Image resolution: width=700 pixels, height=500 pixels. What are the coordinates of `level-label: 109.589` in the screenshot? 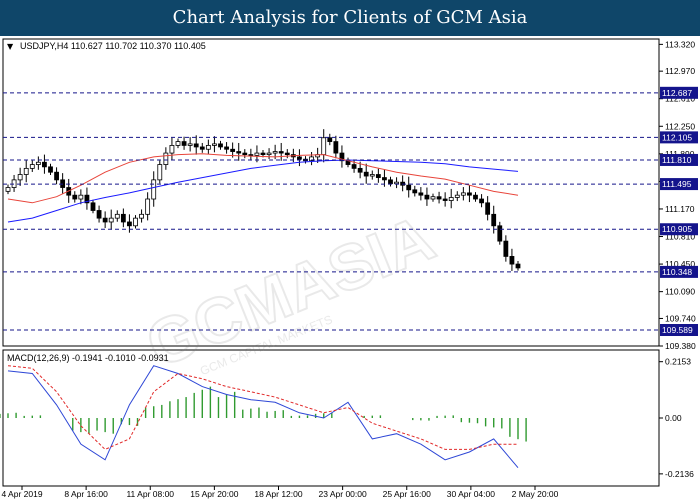 It's located at (677, 330).